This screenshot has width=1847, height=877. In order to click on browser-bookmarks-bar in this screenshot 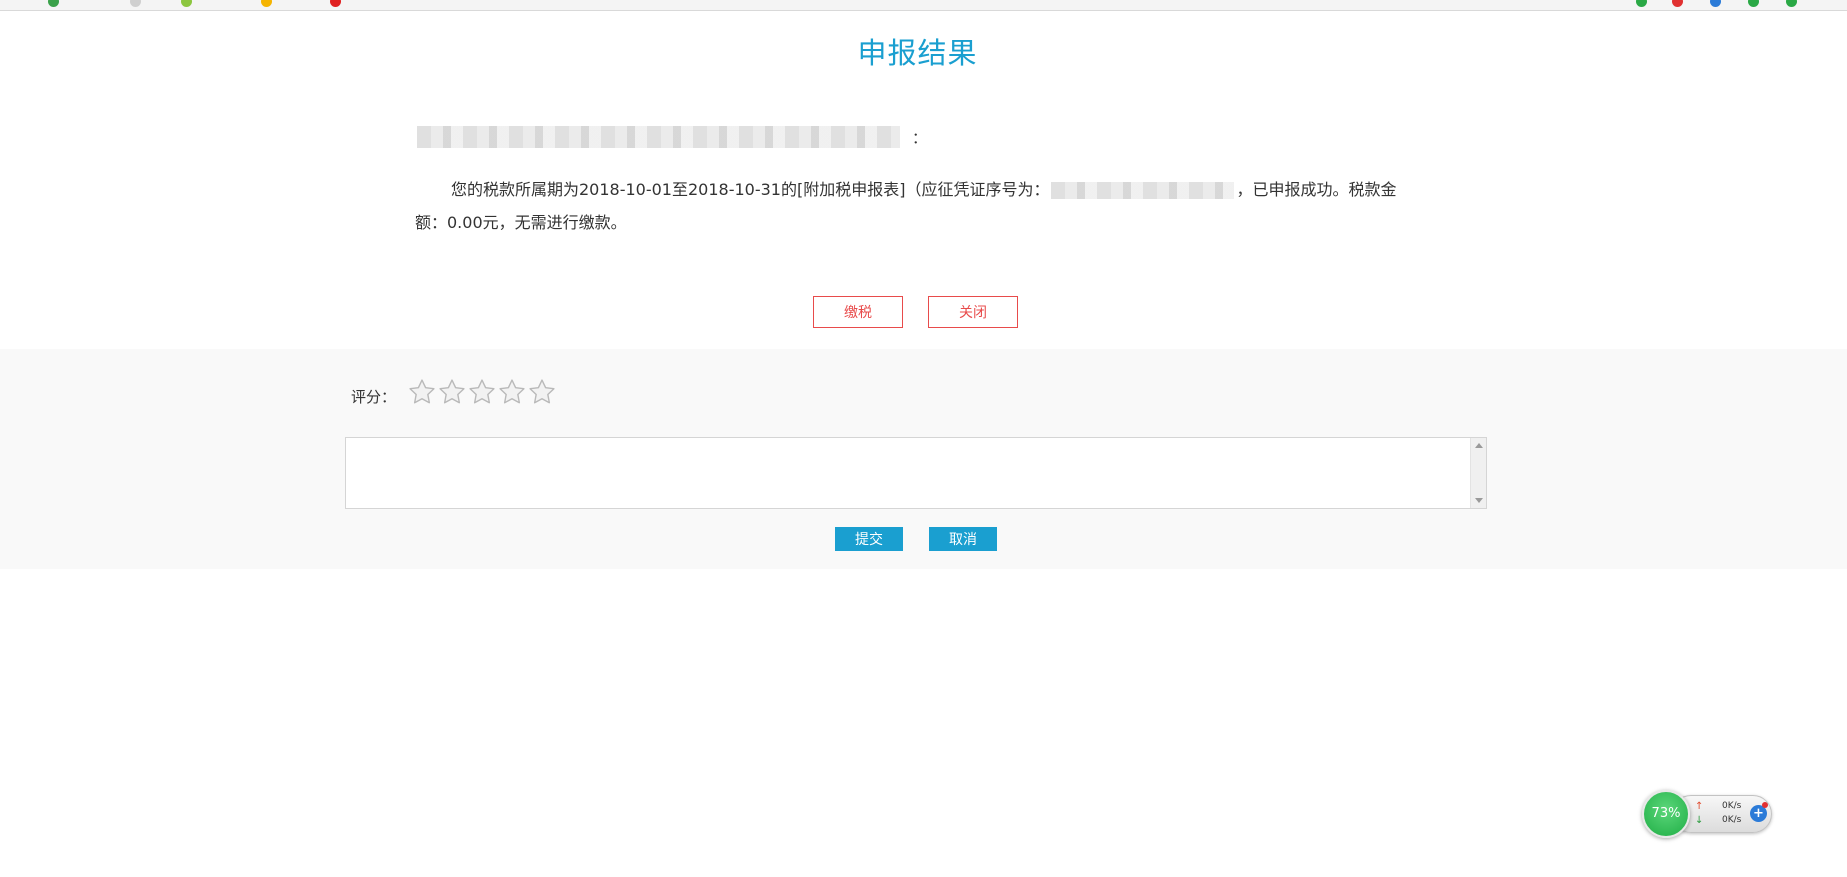, I will do `click(923, 5)`.